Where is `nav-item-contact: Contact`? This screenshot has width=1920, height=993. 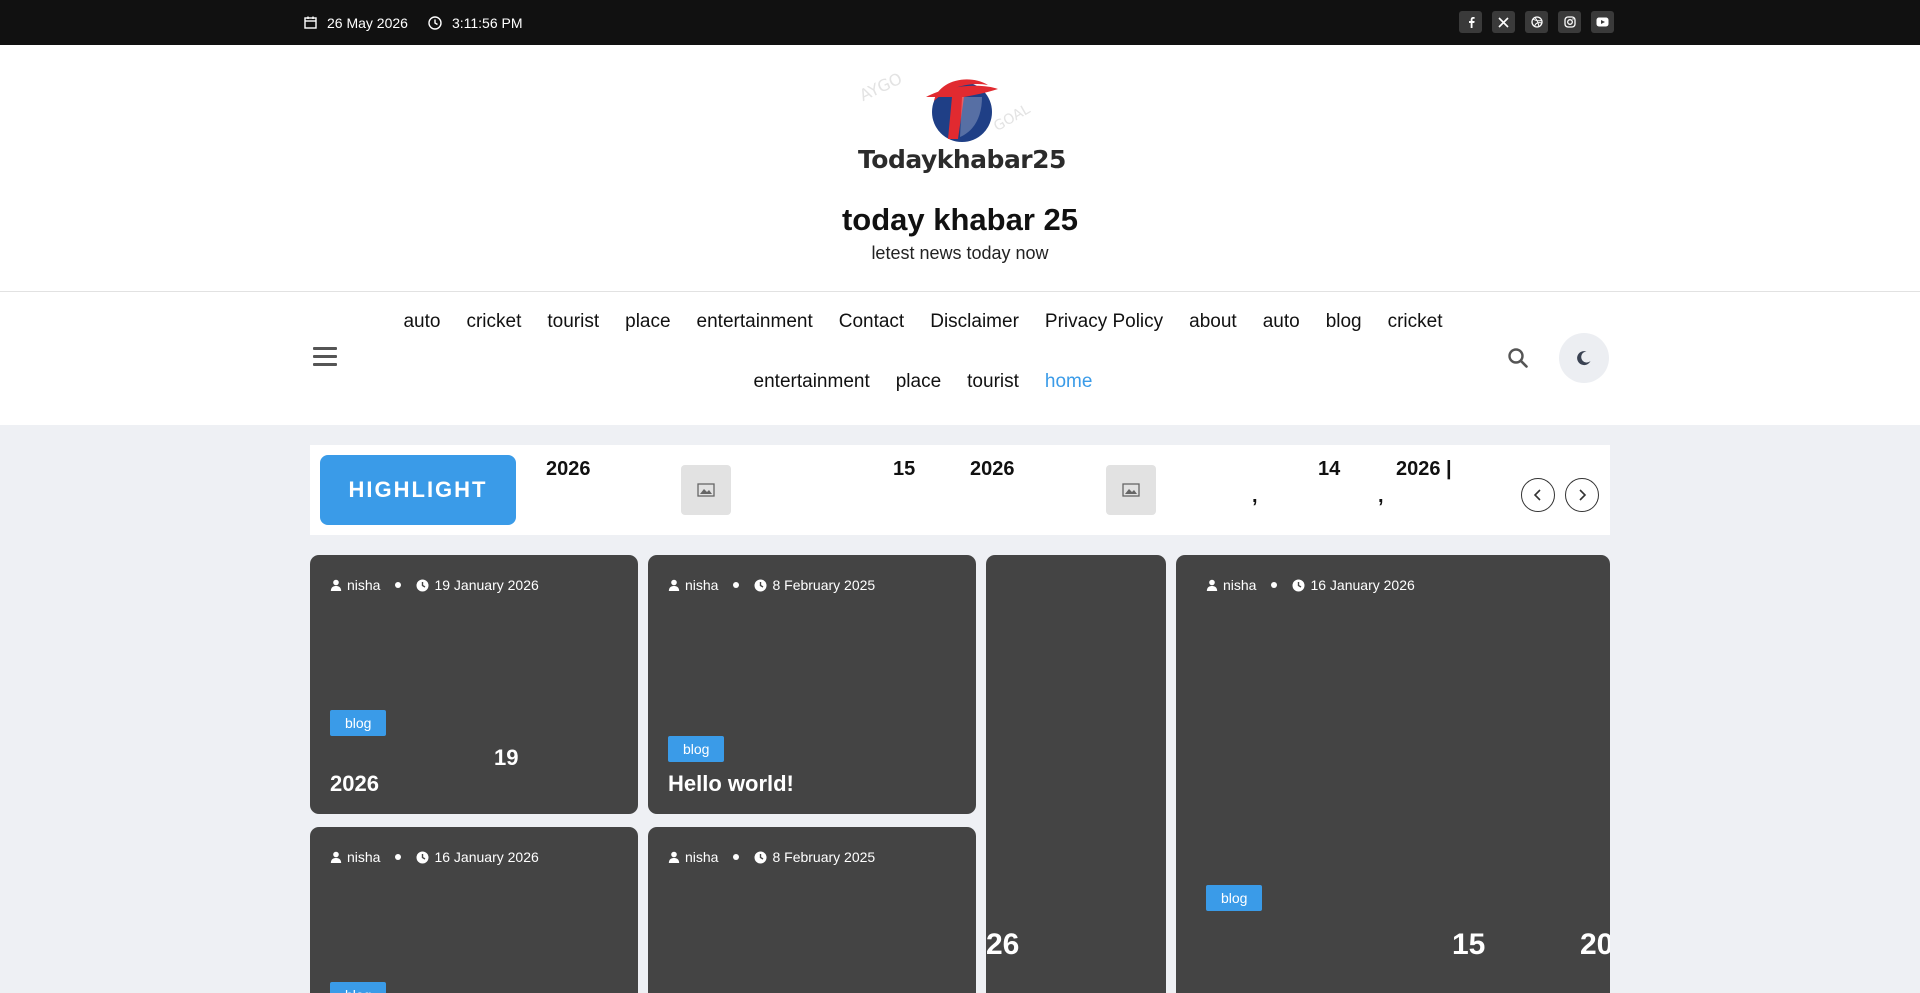
nav-item-contact: Contact is located at coordinates (871, 334).